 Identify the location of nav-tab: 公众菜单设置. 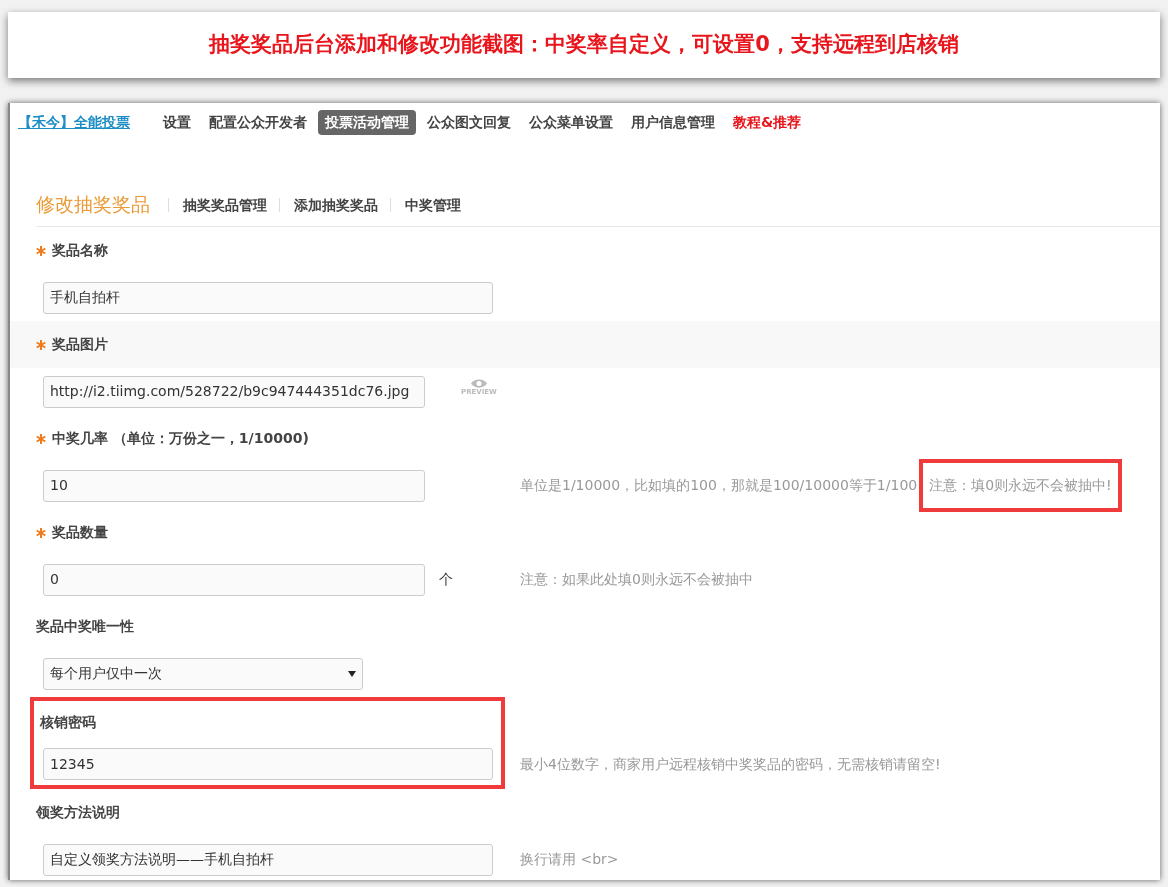
(571, 122).